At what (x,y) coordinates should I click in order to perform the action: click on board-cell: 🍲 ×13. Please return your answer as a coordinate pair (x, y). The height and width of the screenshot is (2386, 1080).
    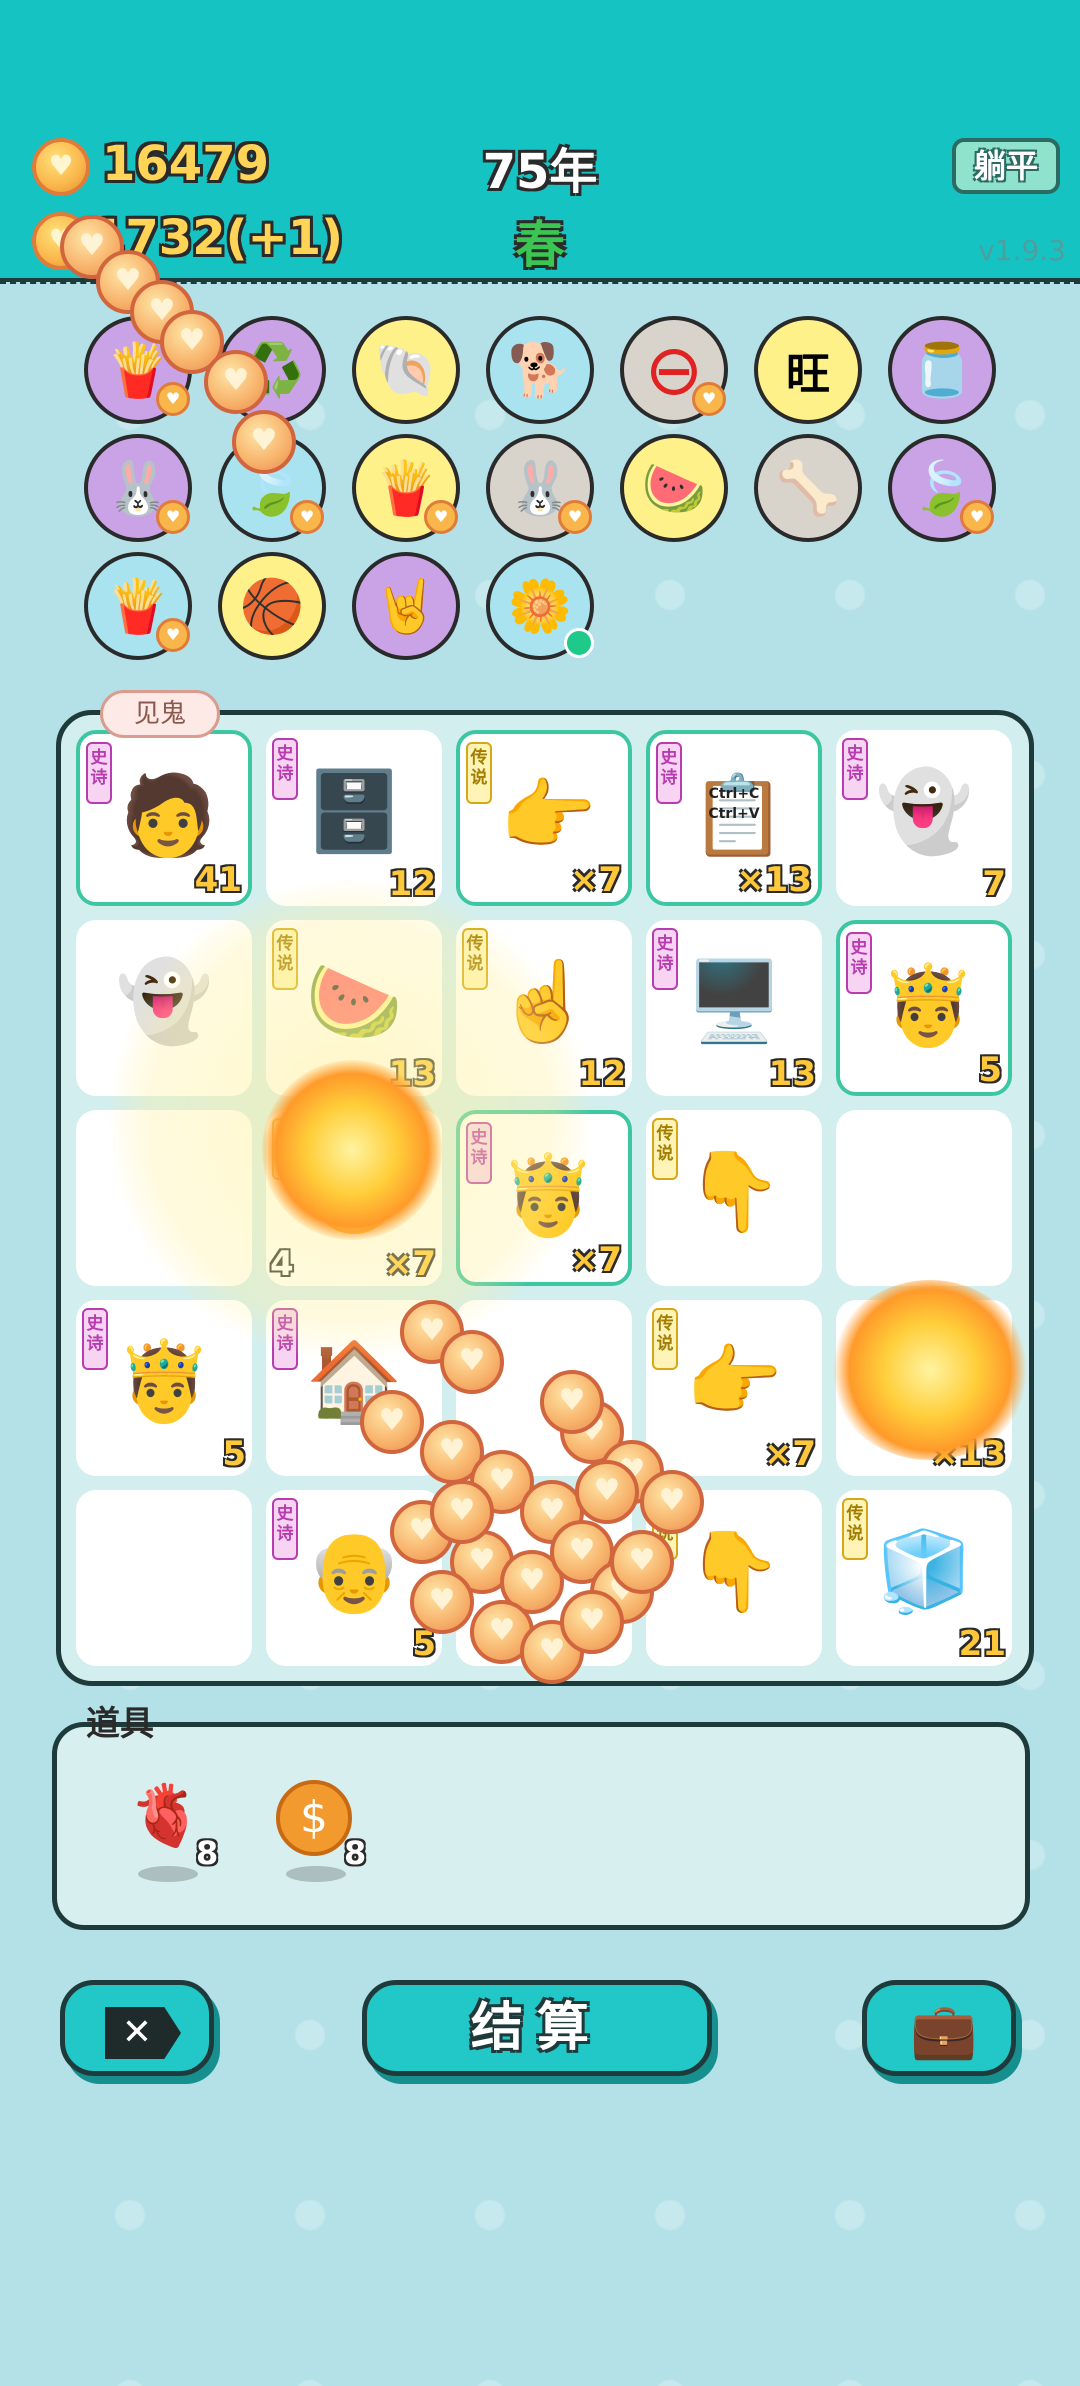
    Looking at the image, I should click on (924, 1388).